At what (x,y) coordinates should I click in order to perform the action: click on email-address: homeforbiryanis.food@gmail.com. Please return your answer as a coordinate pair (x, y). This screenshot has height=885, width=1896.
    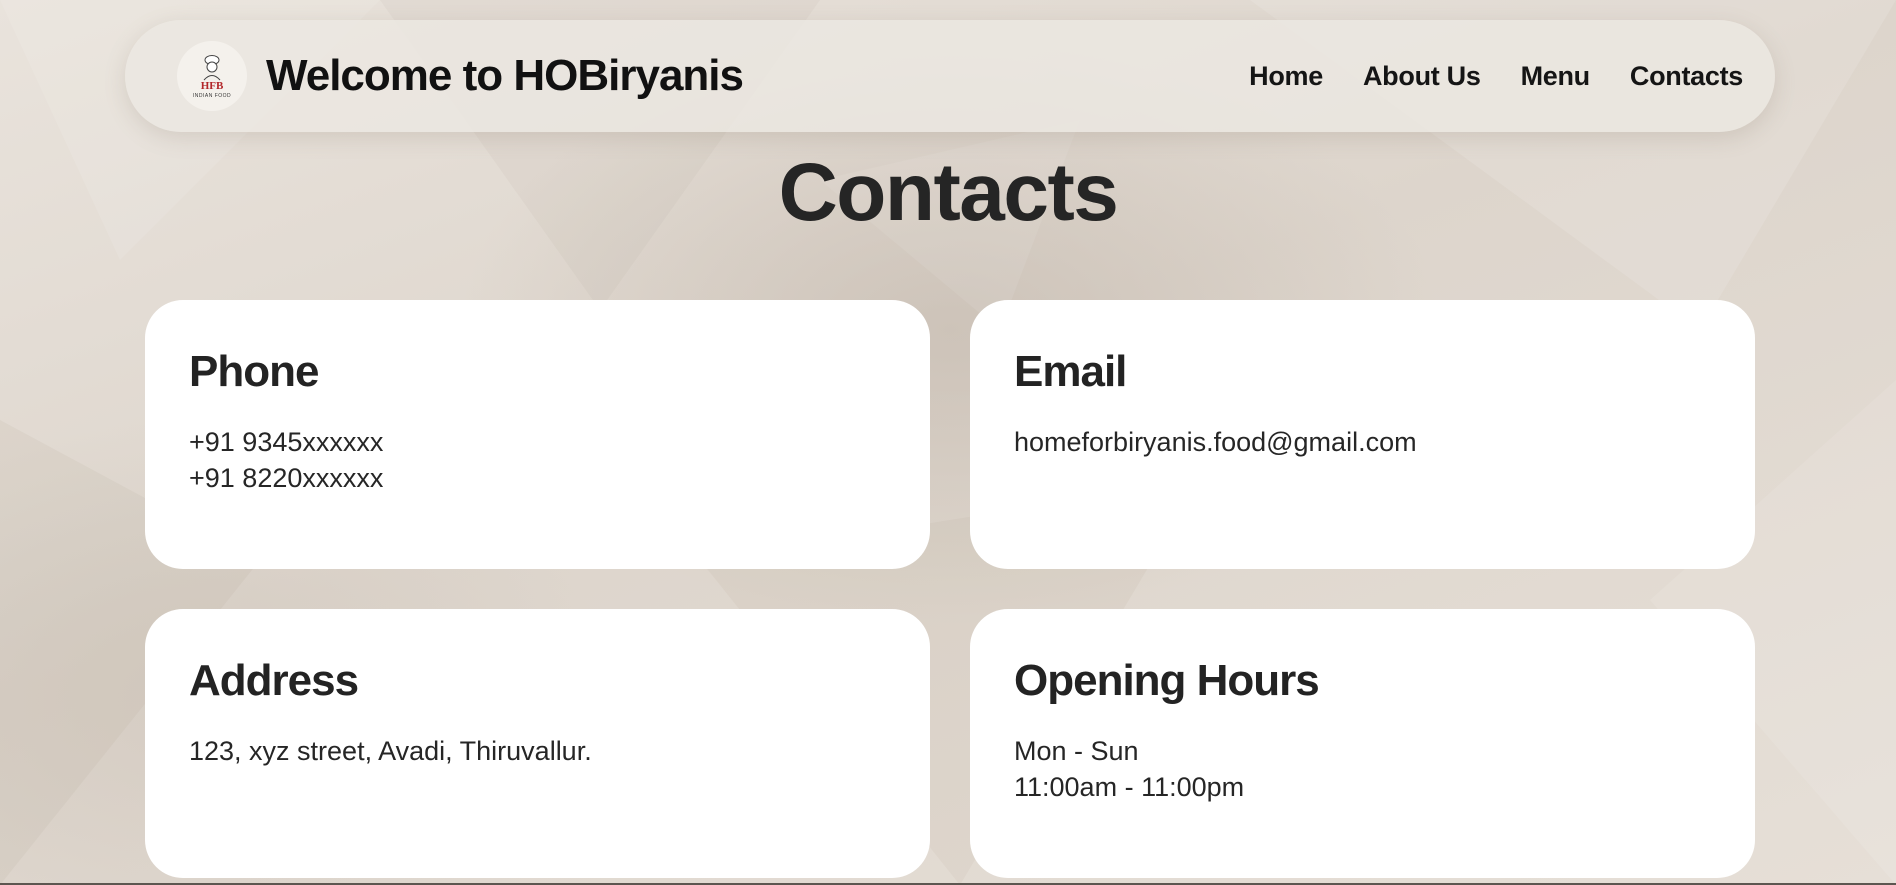
    Looking at the image, I should click on (1362, 442).